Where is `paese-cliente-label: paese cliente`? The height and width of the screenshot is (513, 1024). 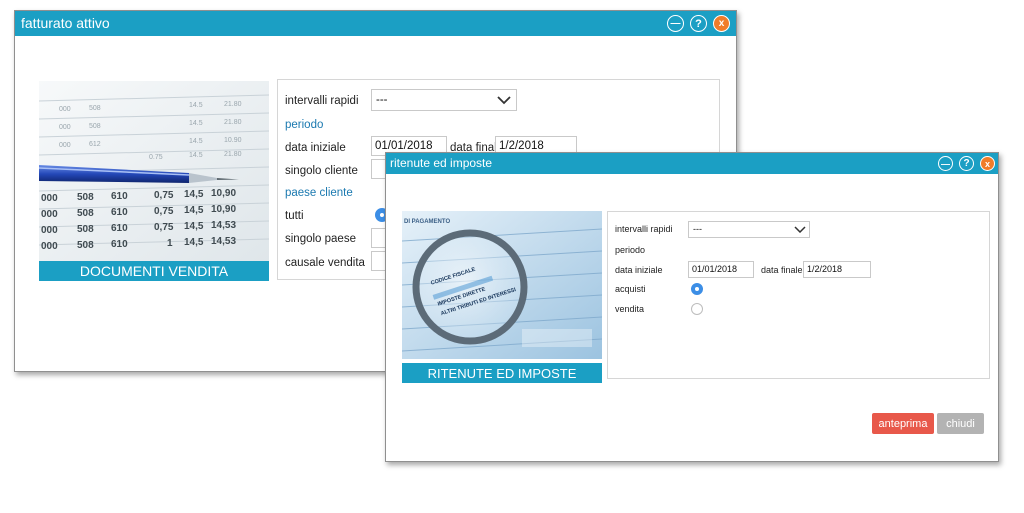
paese-cliente-label: paese cliente is located at coordinates (319, 193).